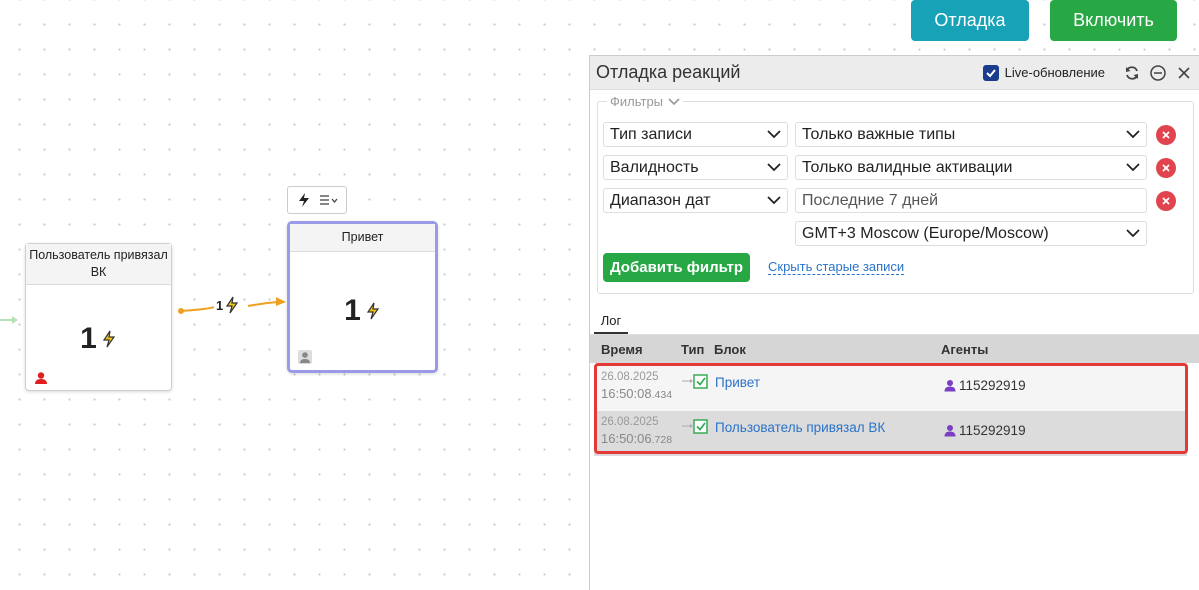 Image resolution: width=1199 pixels, height=590 pixels. Describe the element at coordinates (1132, 73) in the screenshot. I see `refresh-icon` at that location.